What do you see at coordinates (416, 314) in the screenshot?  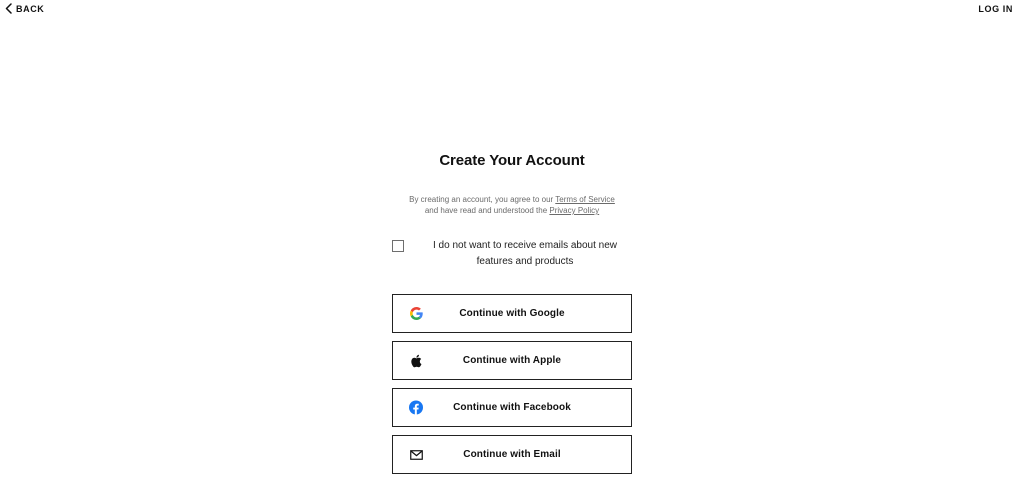 I see `google-icon` at bounding box center [416, 314].